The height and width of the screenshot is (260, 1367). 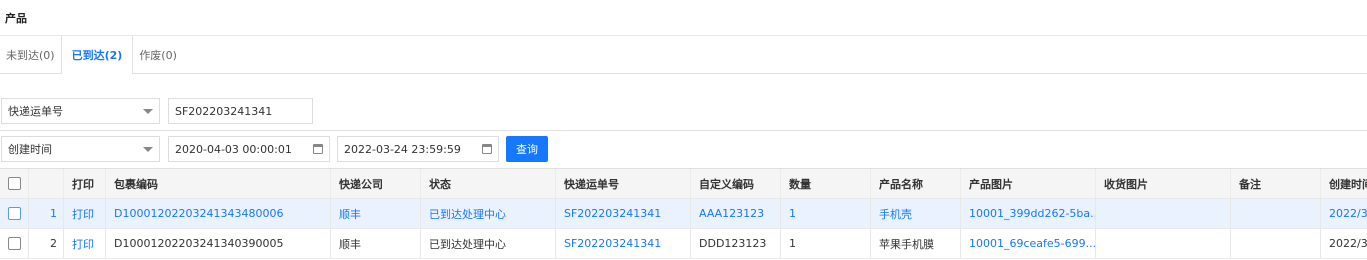 What do you see at coordinates (233, 149) in the screenshot?
I see `date-start-value: 2020-04-03 00:00:01` at bounding box center [233, 149].